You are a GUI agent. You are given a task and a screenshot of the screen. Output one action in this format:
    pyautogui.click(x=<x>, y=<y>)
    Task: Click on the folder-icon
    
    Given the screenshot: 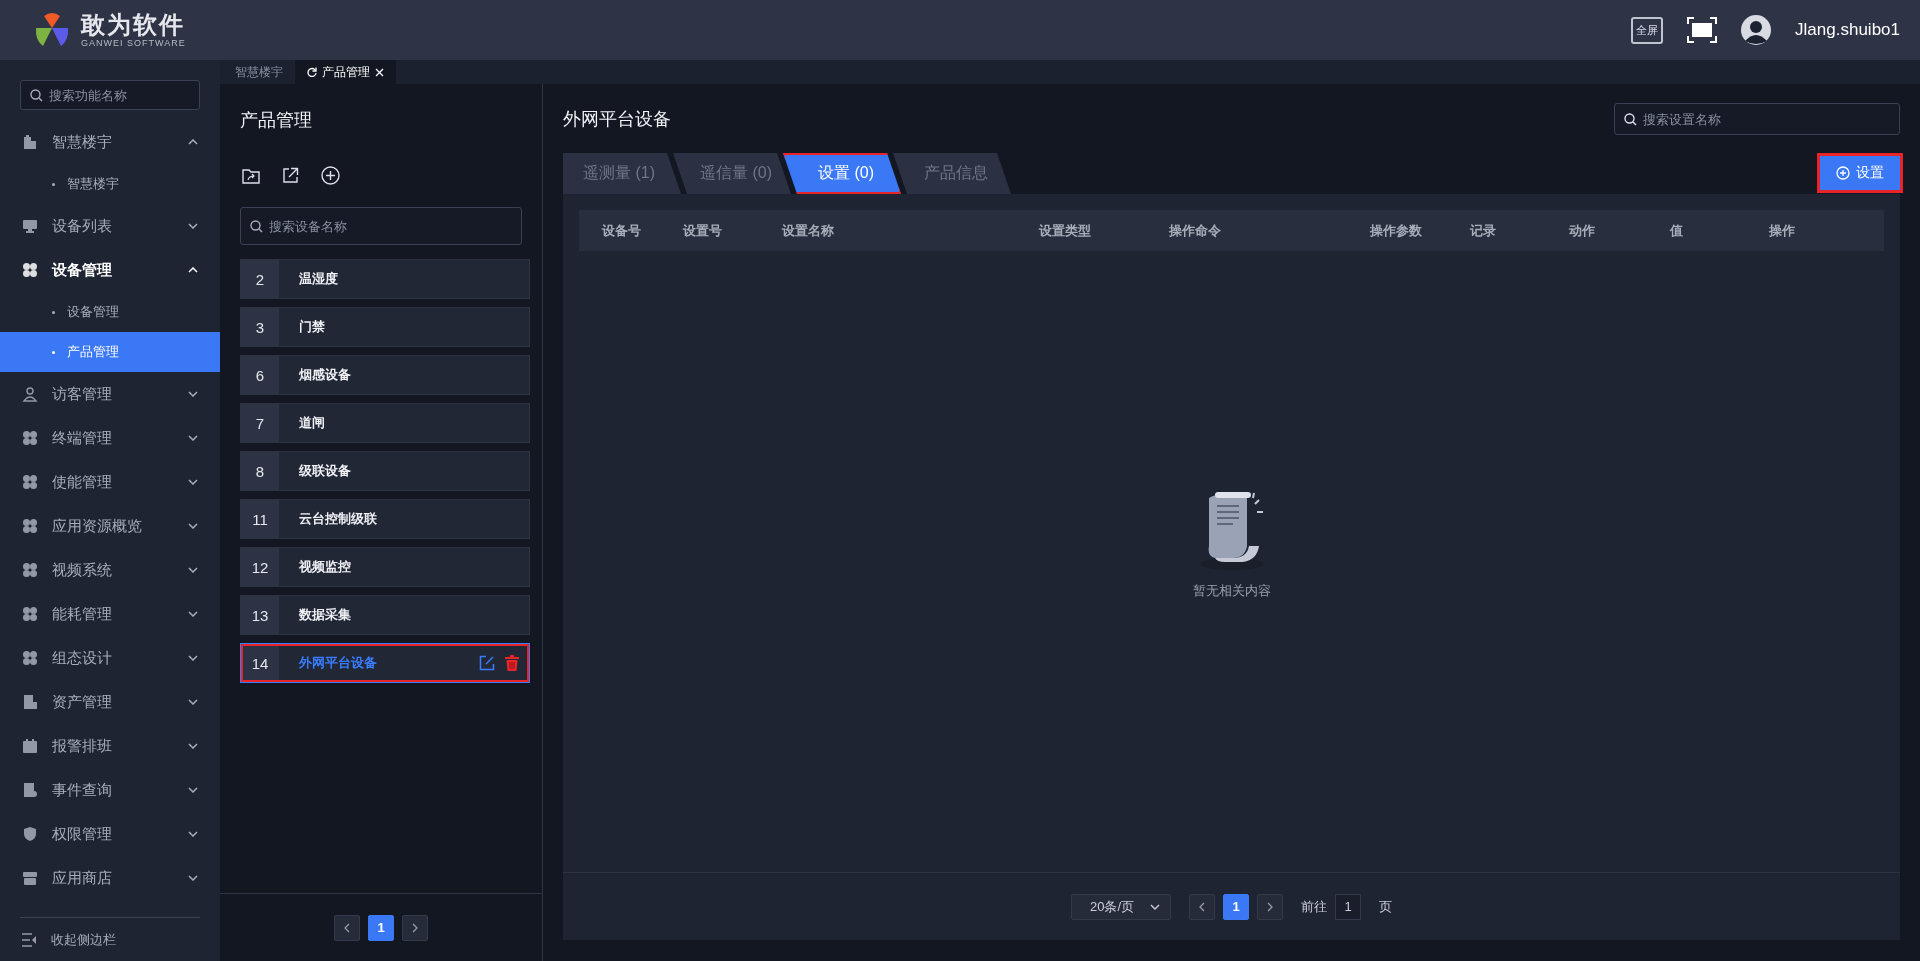 What is the action you would take?
    pyautogui.click(x=251, y=175)
    